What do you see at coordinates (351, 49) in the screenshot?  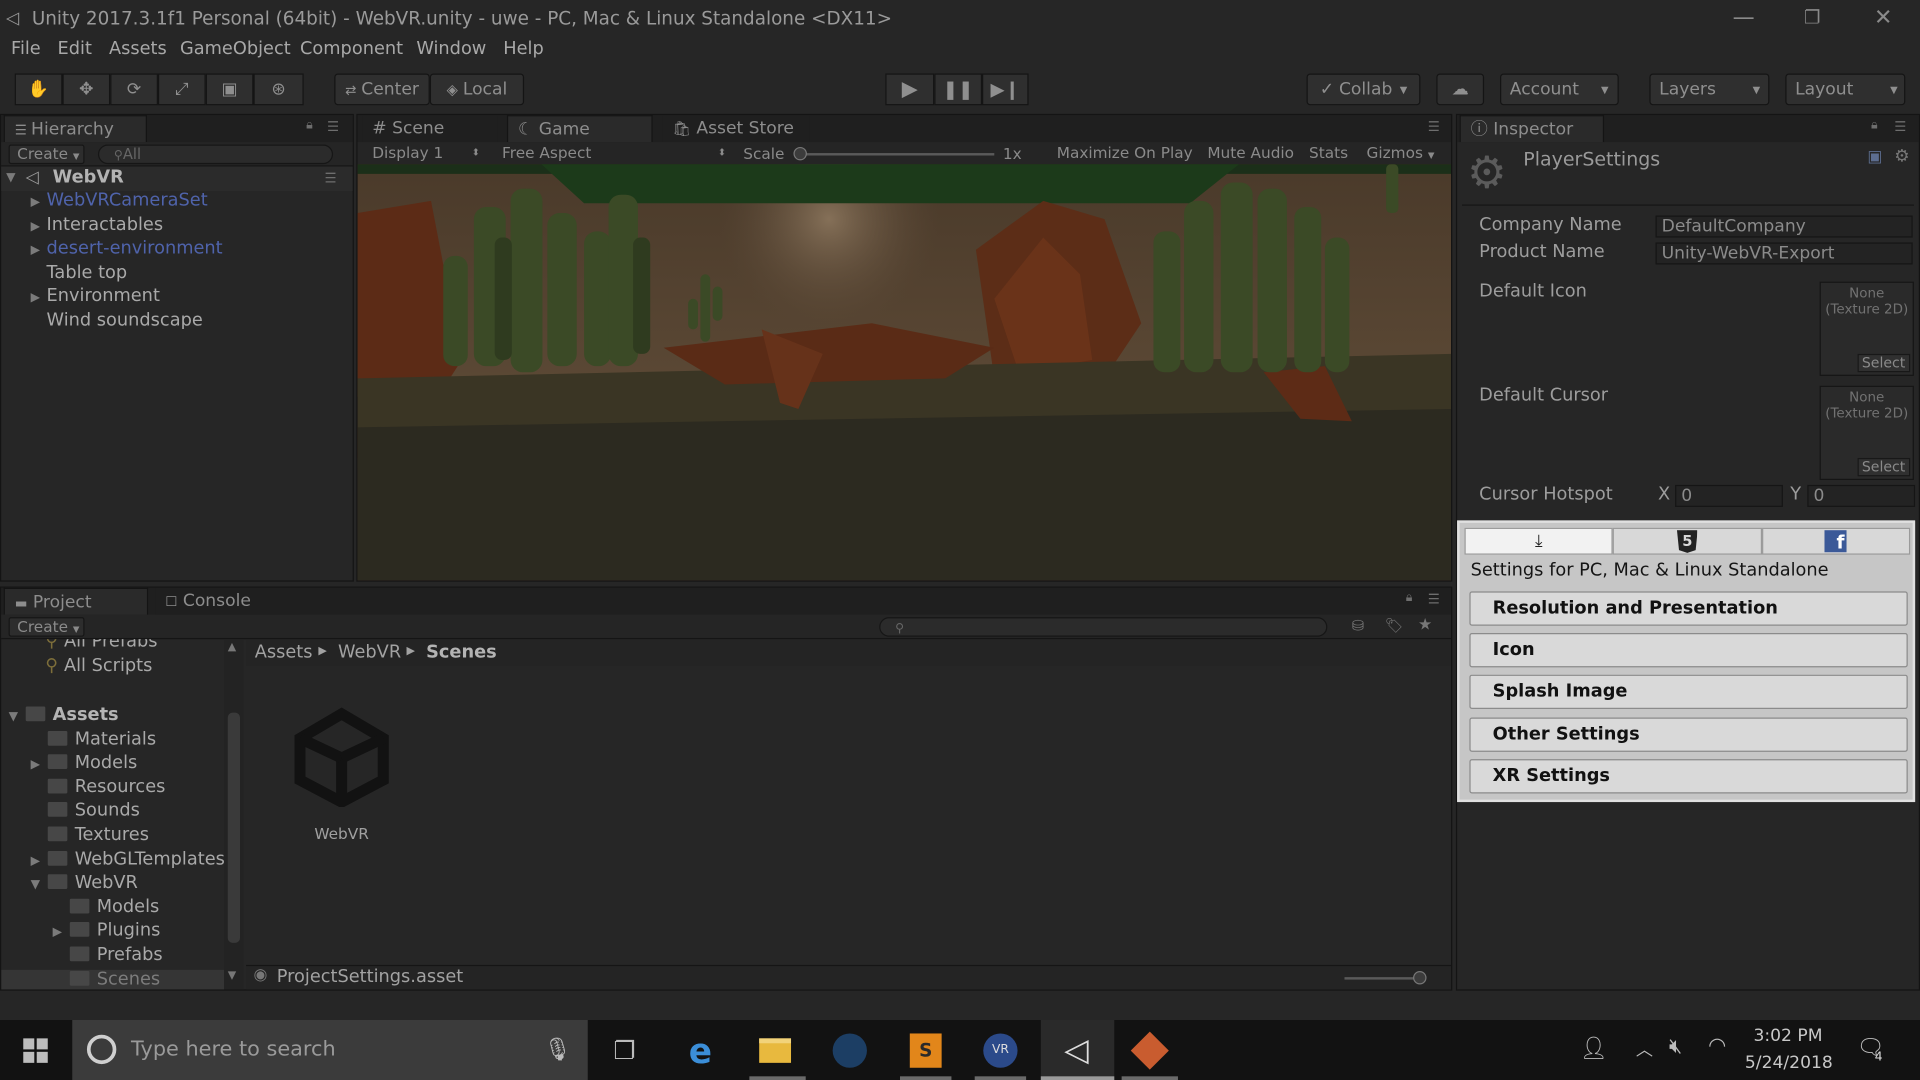 I see `menu-component: Component` at bounding box center [351, 49].